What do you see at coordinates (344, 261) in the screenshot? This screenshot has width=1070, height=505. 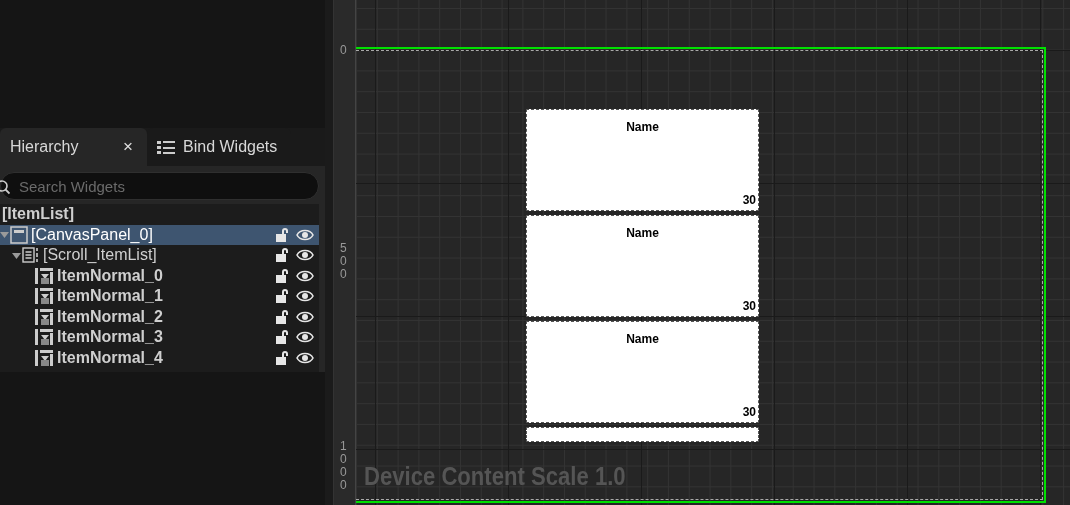 I see `ruler-label: 500` at bounding box center [344, 261].